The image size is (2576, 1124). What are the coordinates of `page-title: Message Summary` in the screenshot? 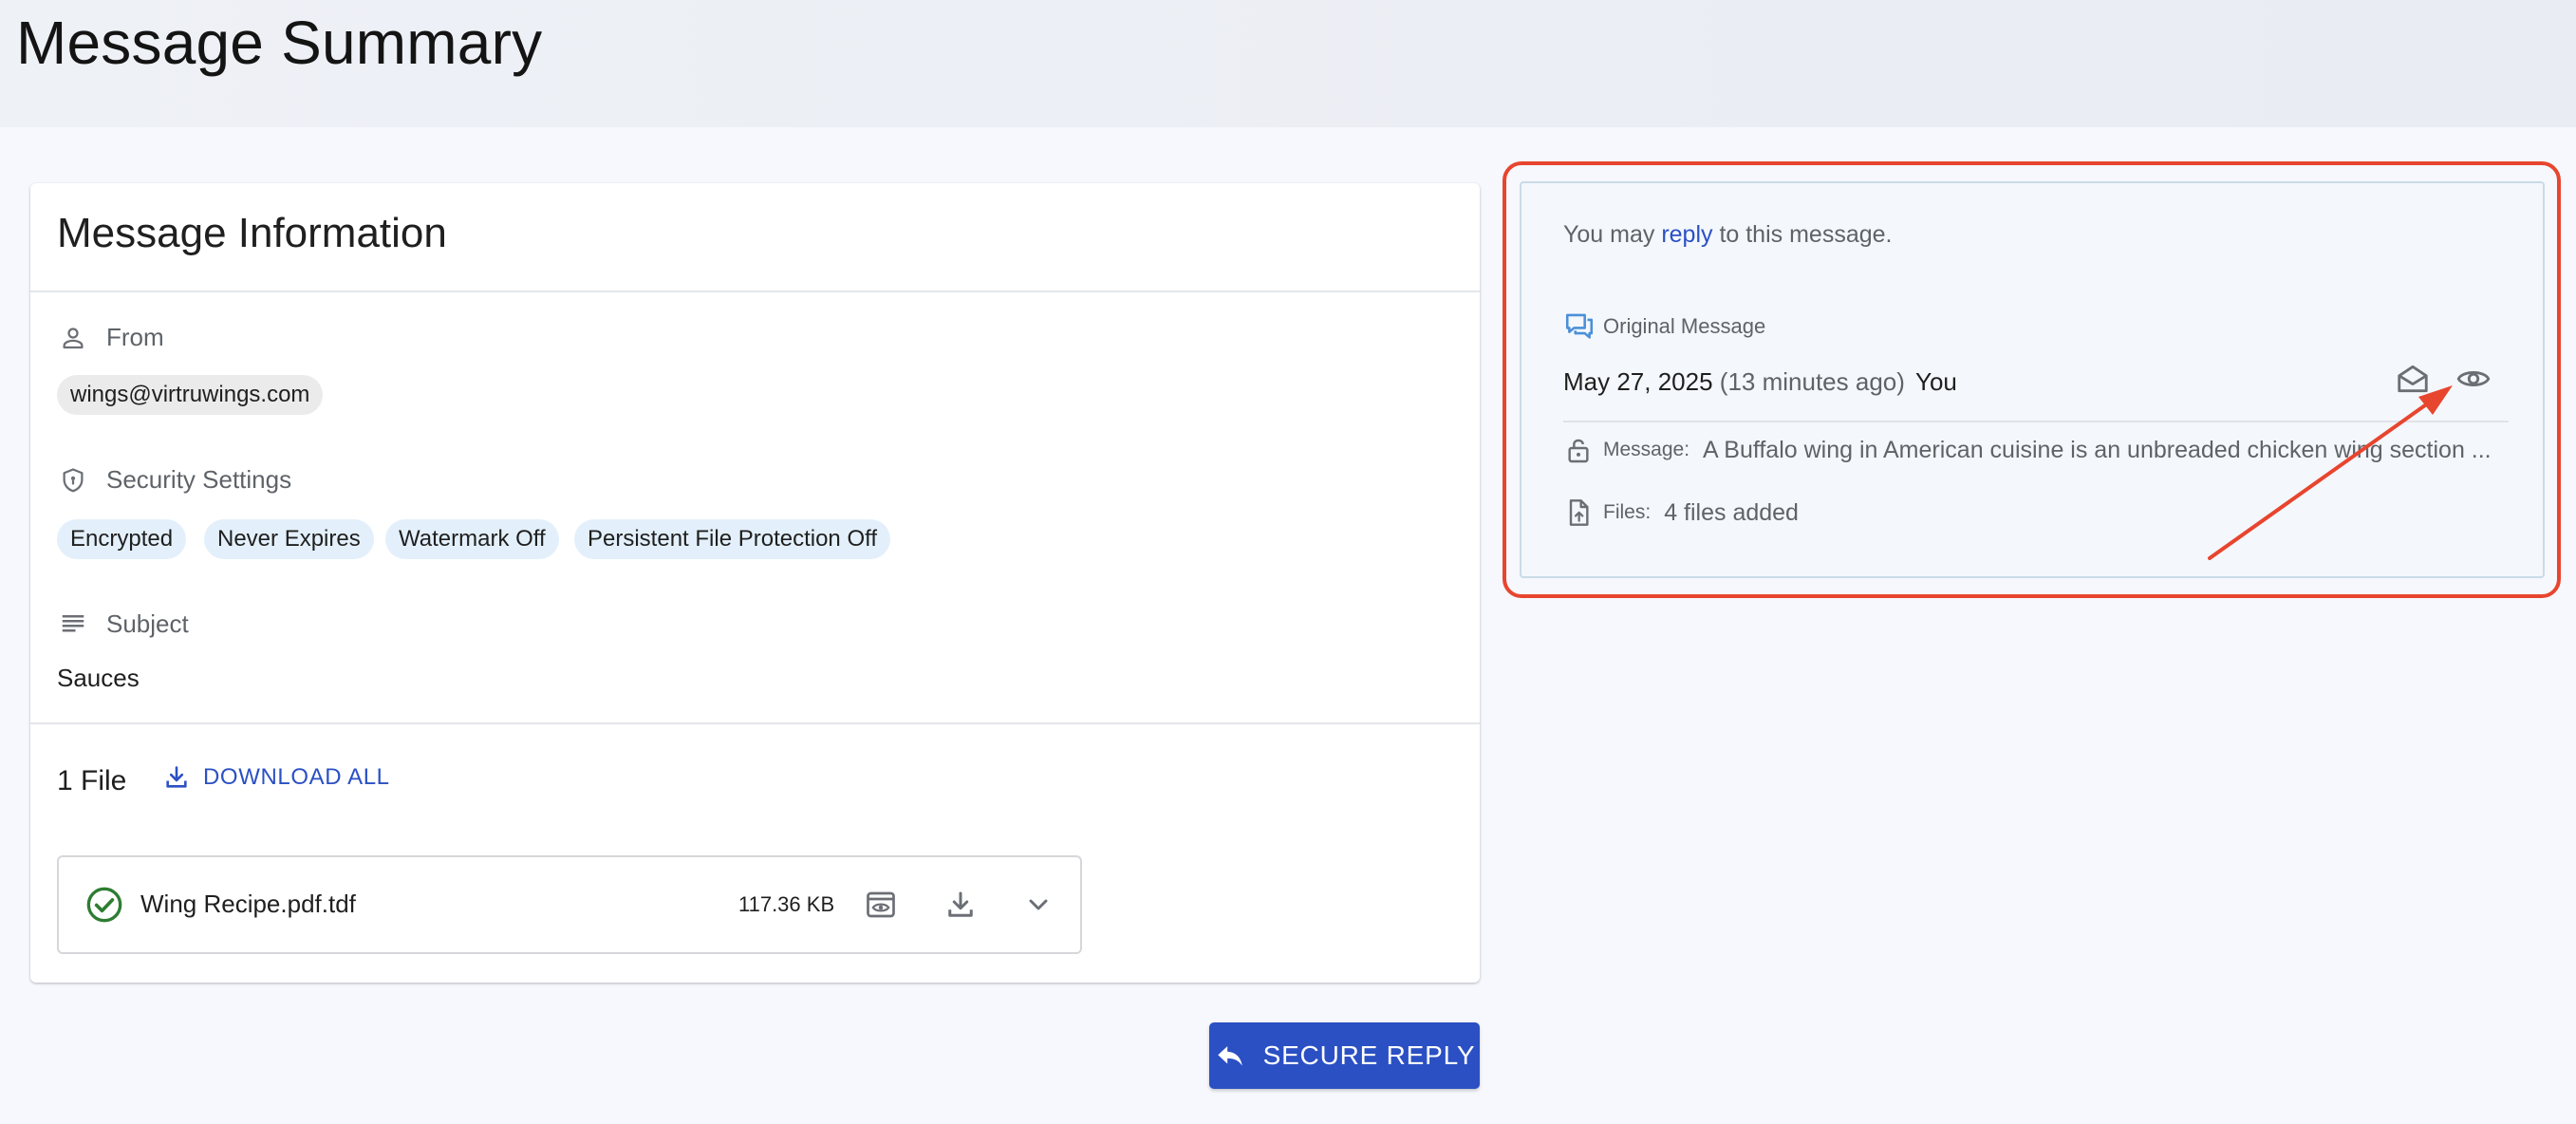 It's located at (279, 43).